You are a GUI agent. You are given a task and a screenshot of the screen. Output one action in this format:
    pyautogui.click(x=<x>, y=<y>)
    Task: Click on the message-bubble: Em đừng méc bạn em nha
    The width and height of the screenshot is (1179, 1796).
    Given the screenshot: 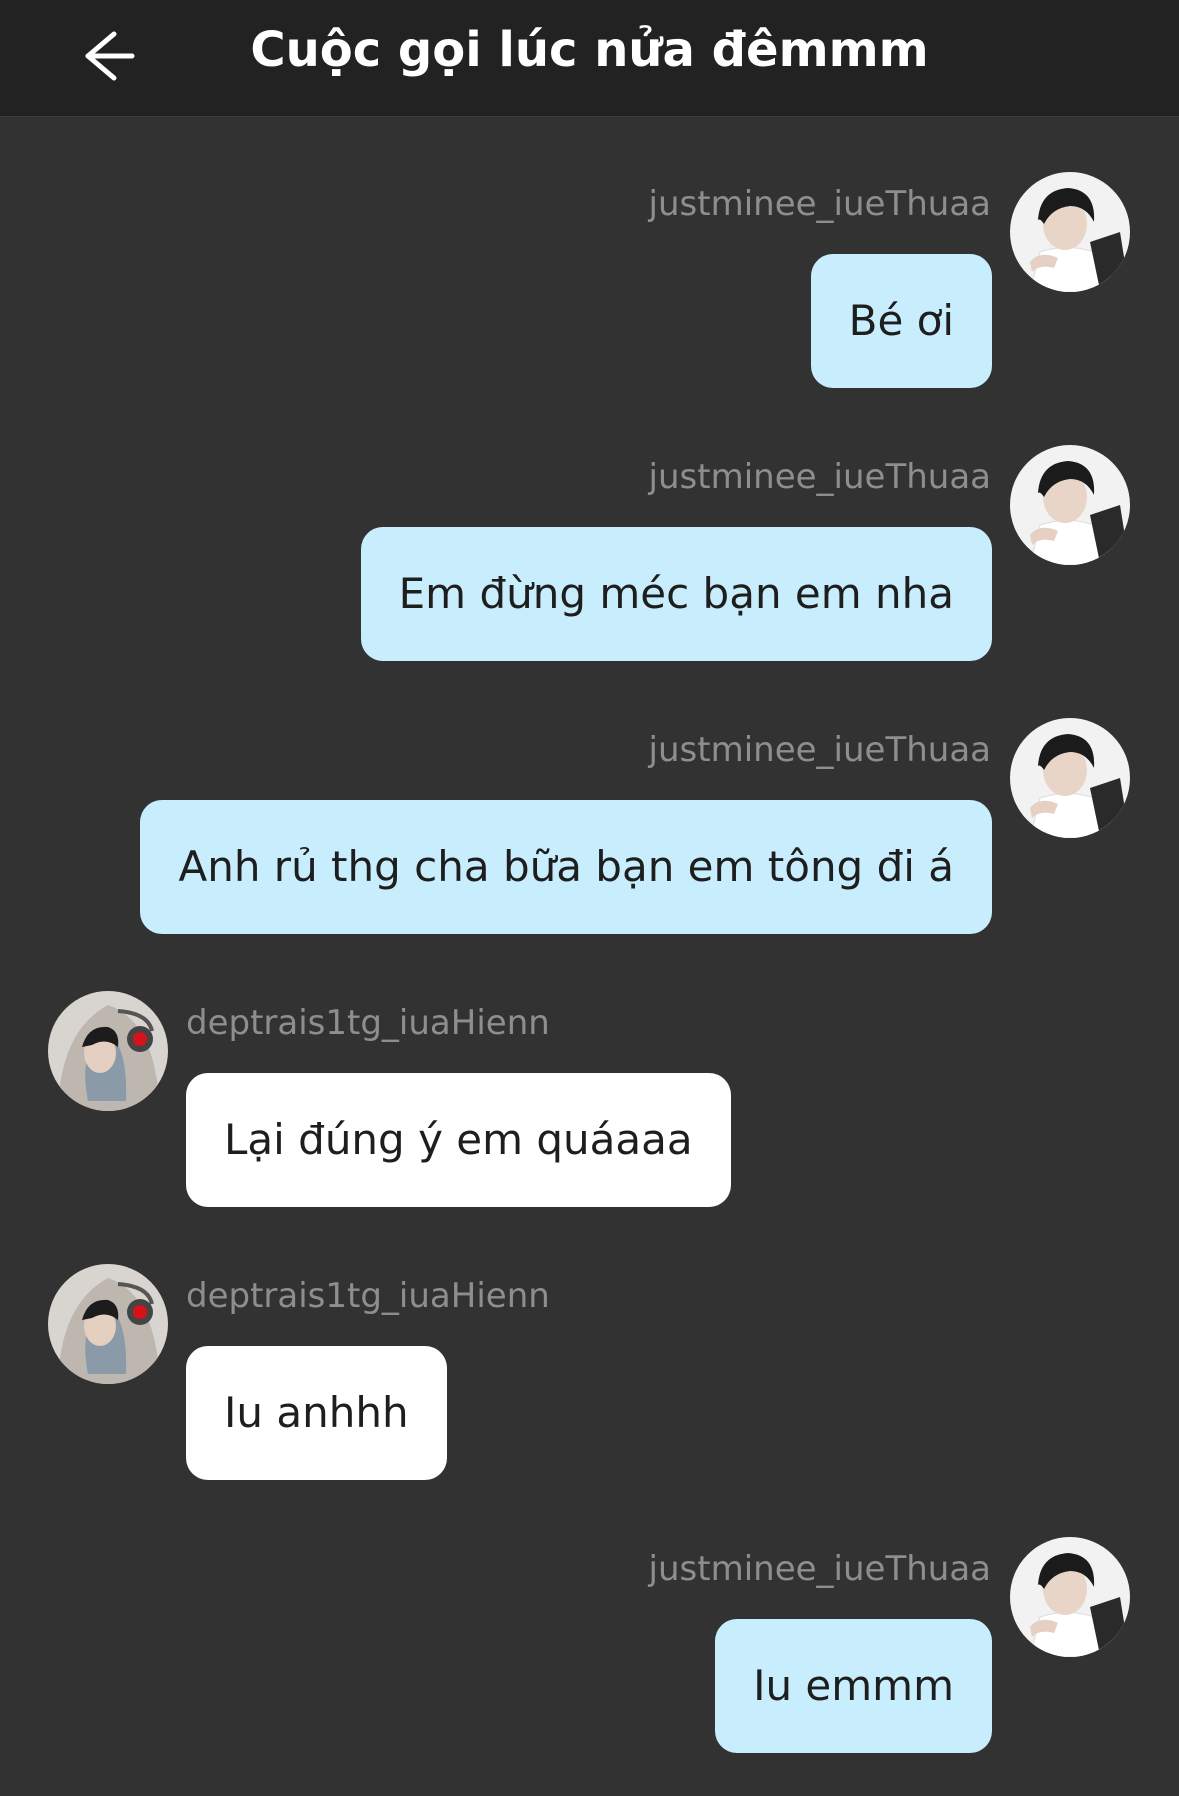 What is the action you would take?
    pyautogui.click(x=676, y=594)
    